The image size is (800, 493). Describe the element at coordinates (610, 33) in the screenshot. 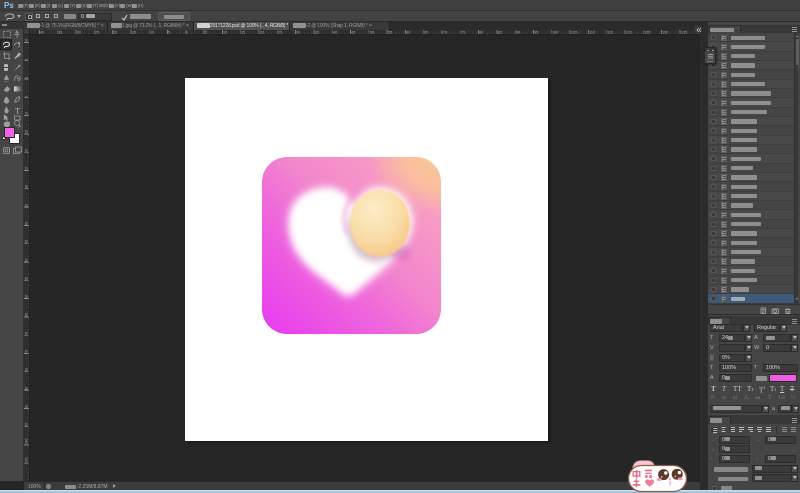

I see `svg-text: 115` at that location.